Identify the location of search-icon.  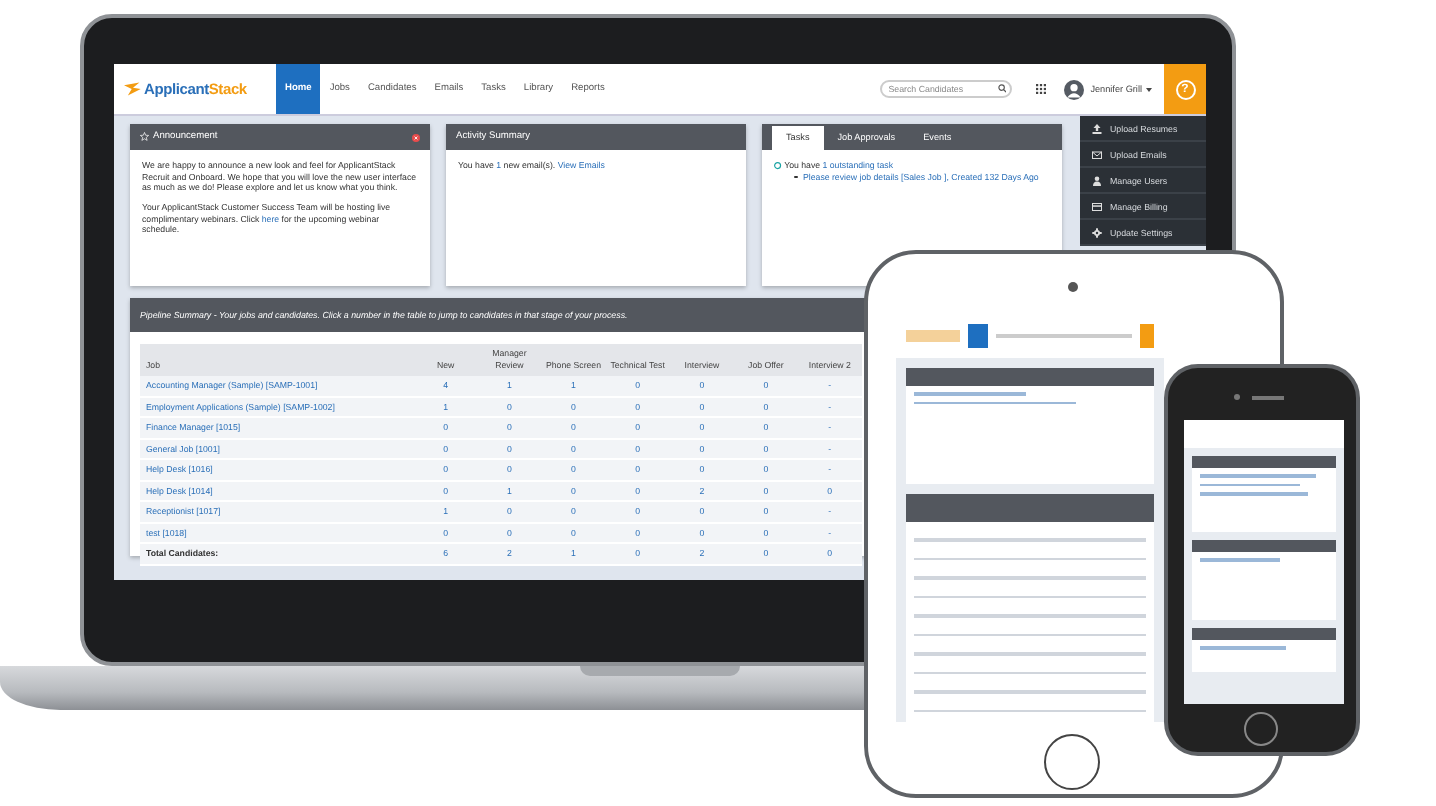
(1002, 89).